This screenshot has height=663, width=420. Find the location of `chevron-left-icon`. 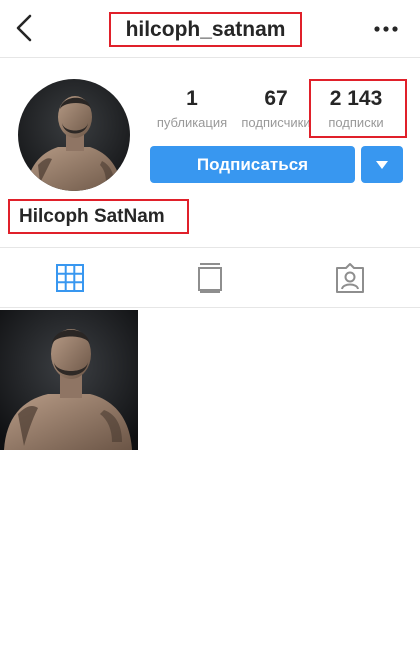

chevron-left-icon is located at coordinates (24, 28).